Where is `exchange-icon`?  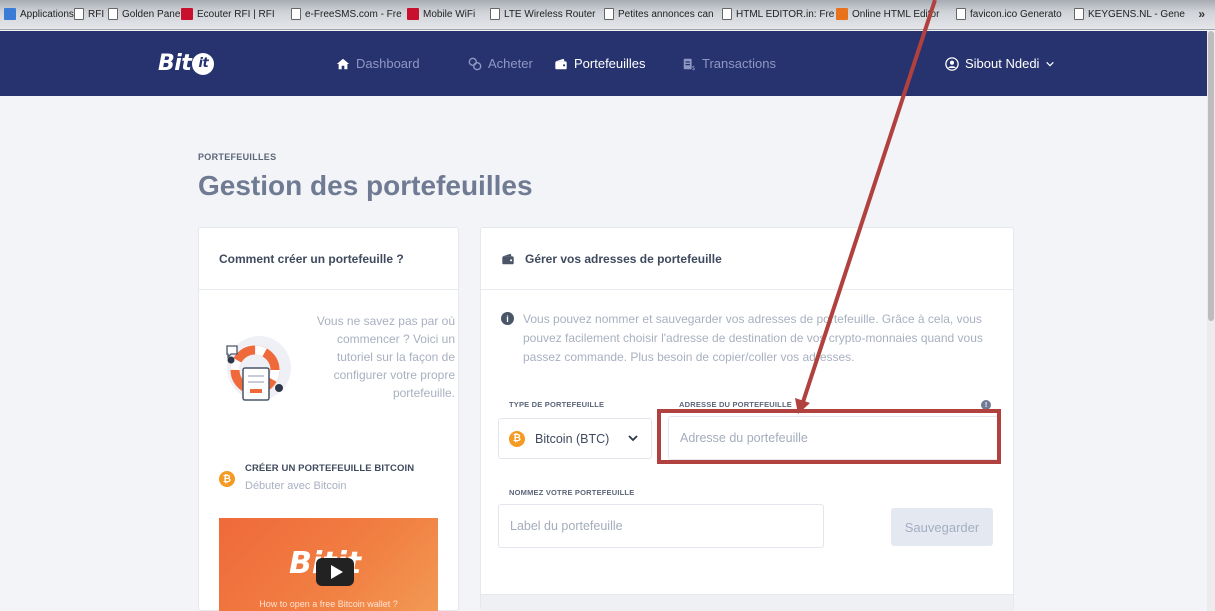
exchange-icon is located at coordinates (475, 63).